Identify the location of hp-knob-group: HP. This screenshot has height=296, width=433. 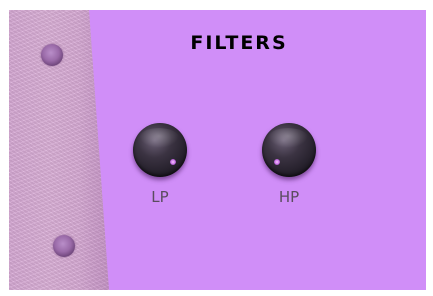
(289, 168).